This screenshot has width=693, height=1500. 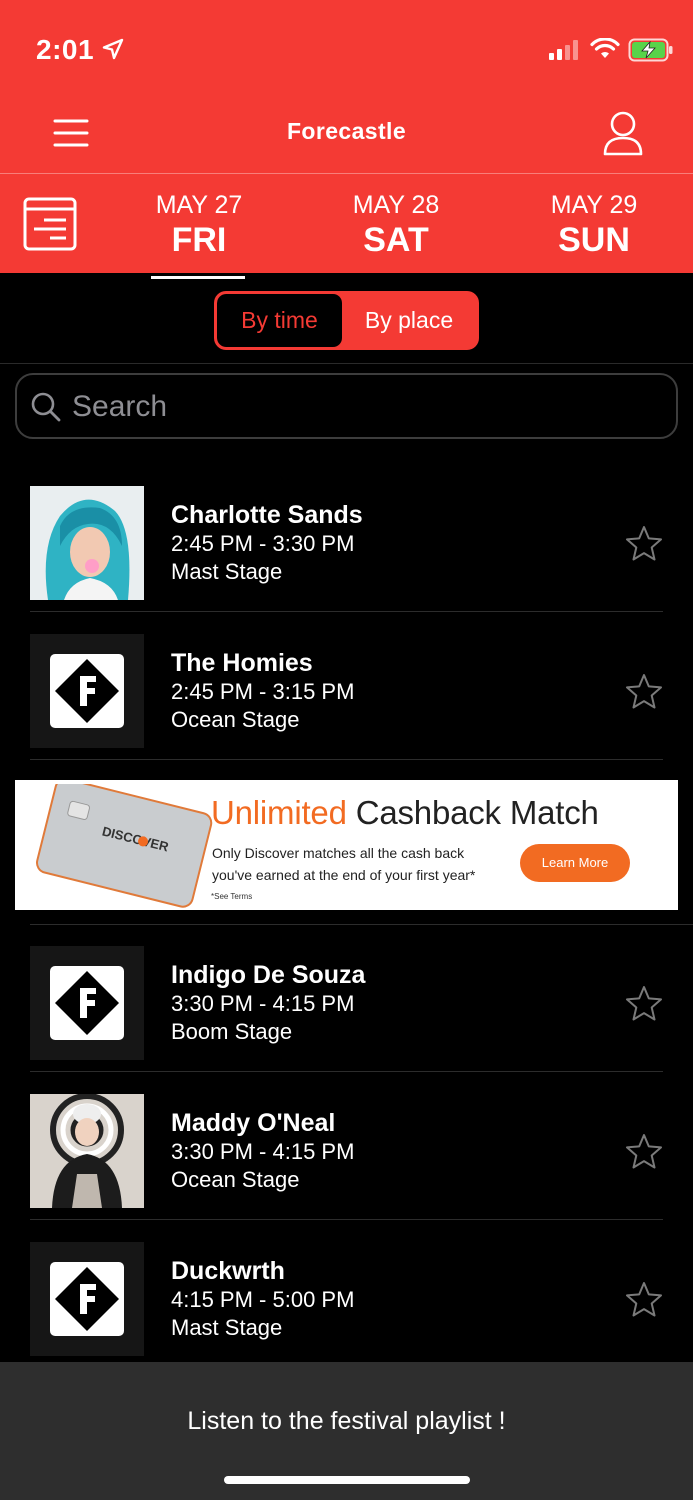 What do you see at coordinates (199, 205) in the screenshot?
I see `day-date: MAY 27` at bounding box center [199, 205].